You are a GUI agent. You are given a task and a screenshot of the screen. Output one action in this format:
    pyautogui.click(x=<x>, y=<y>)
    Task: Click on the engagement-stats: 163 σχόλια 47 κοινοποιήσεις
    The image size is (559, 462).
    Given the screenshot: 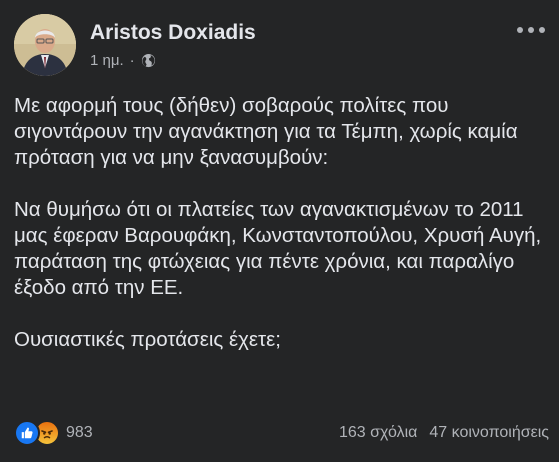 What is the action you would take?
    pyautogui.click(x=444, y=433)
    